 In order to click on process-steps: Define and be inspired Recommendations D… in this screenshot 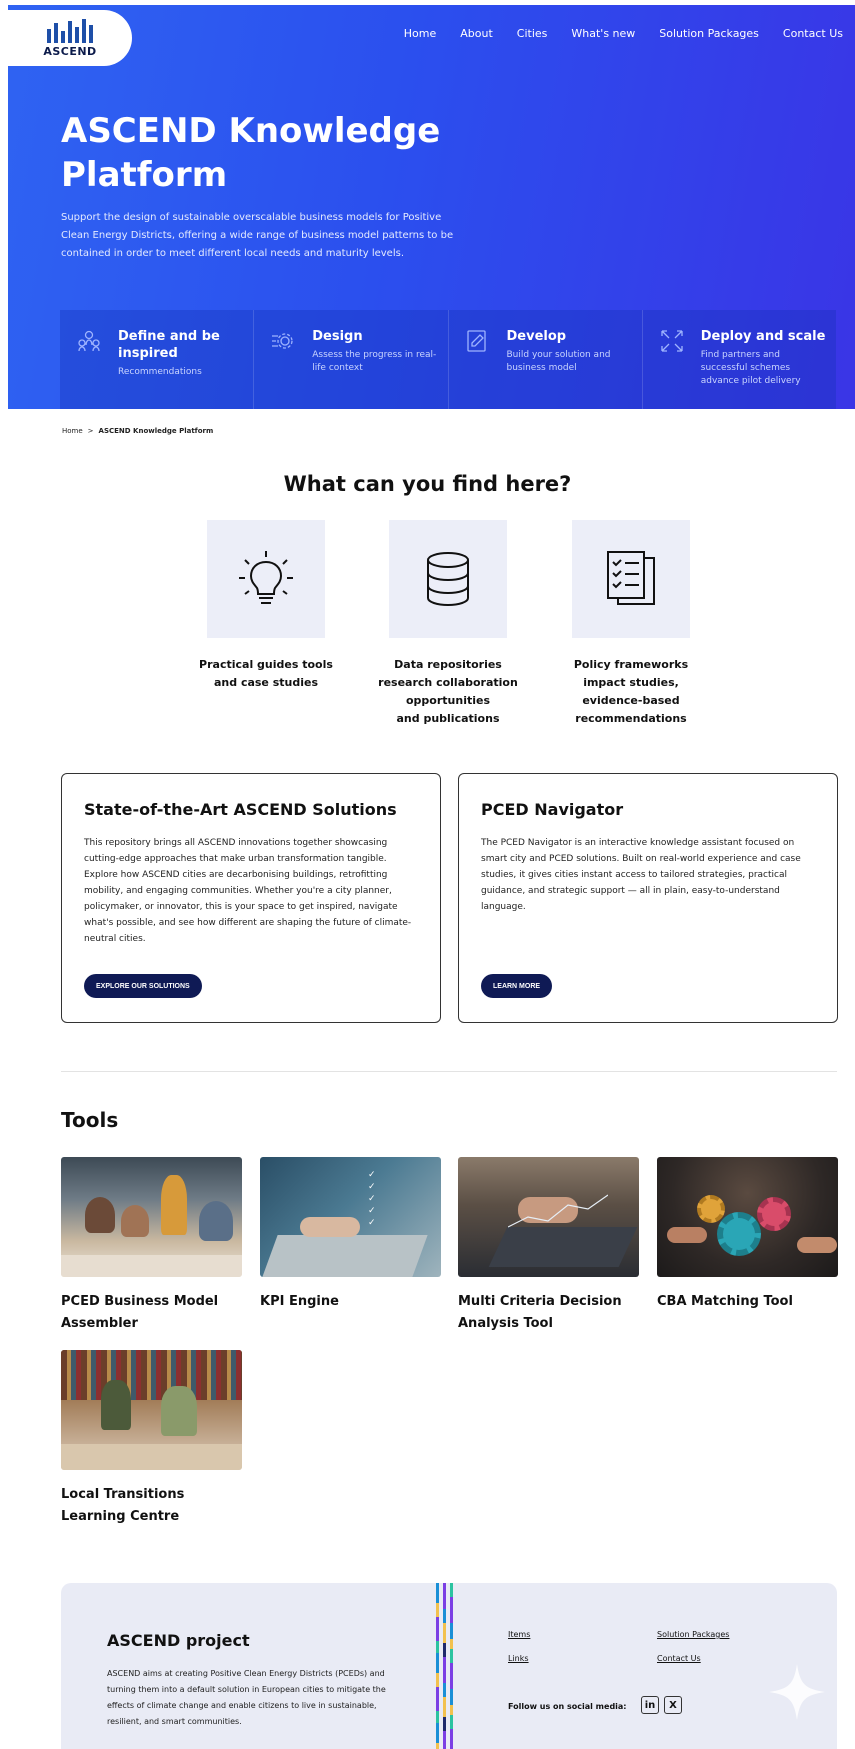, I will do `click(448, 359)`.